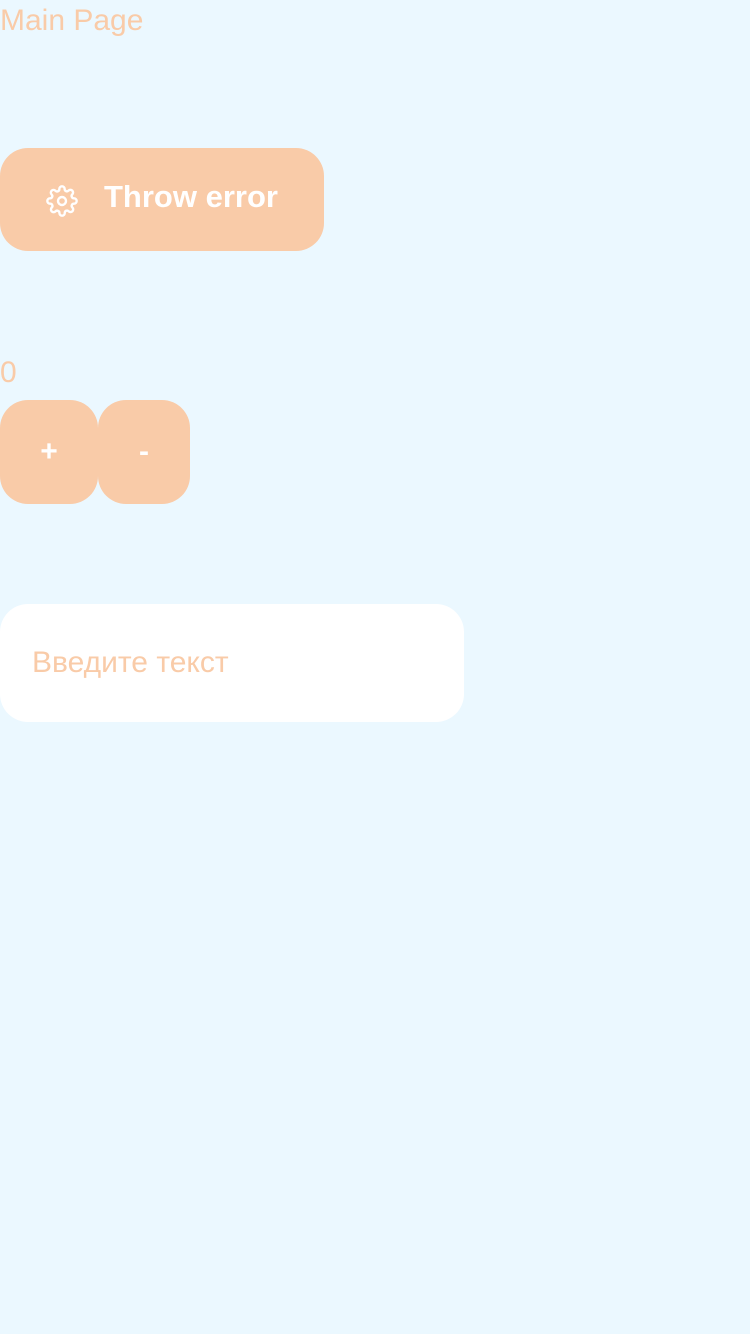 The image size is (750, 1334). Describe the element at coordinates (144, 452) in the screenshot. I see `decrement-button: -` at that location.